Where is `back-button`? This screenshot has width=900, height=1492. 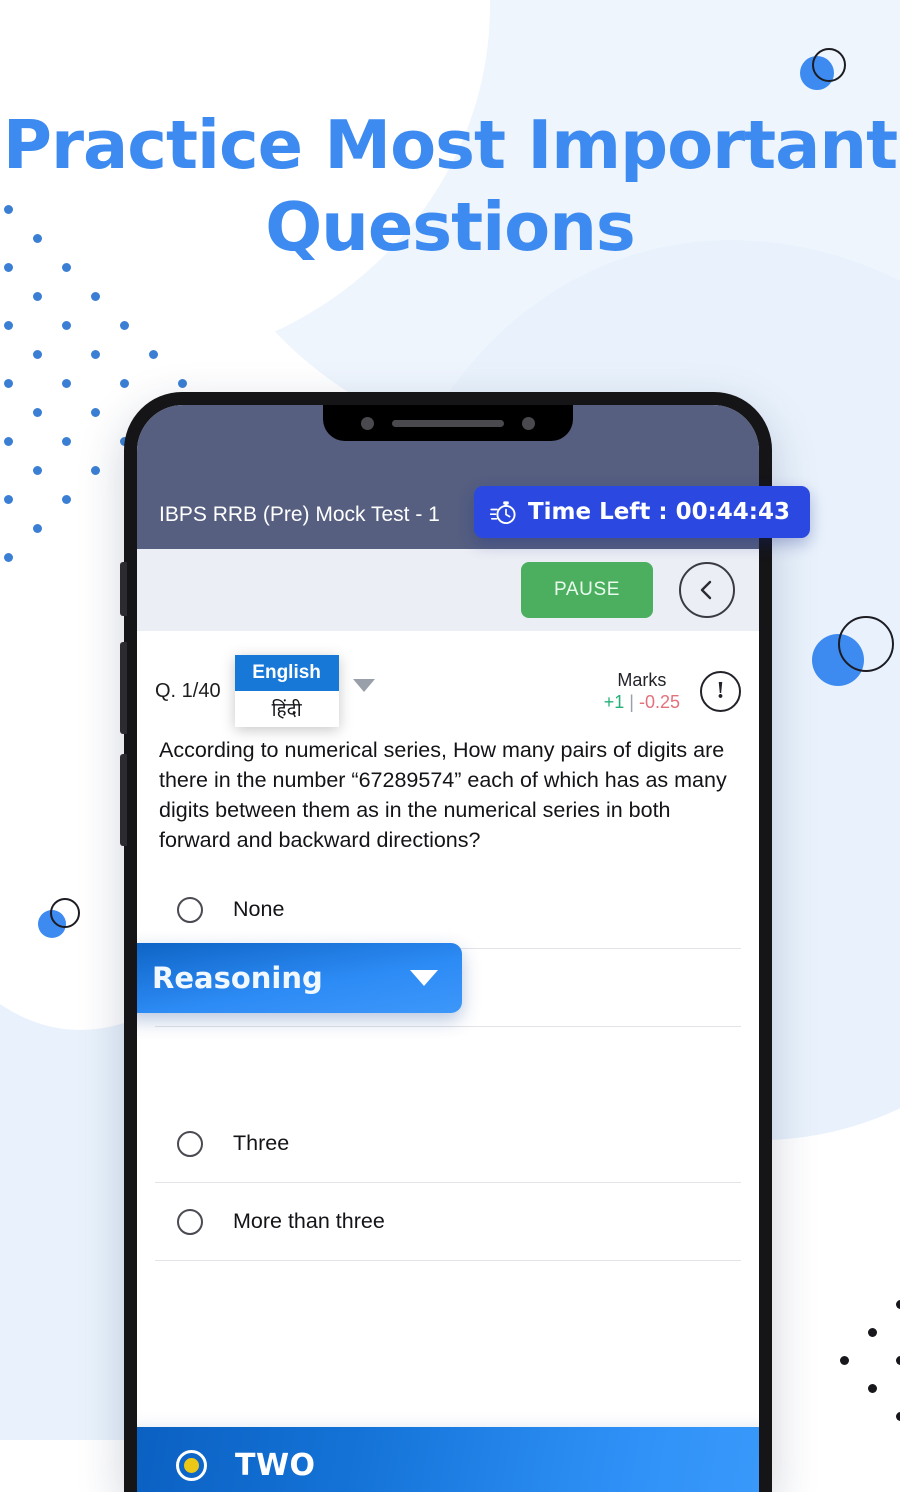
back-button is located at coordinates (707, 590).